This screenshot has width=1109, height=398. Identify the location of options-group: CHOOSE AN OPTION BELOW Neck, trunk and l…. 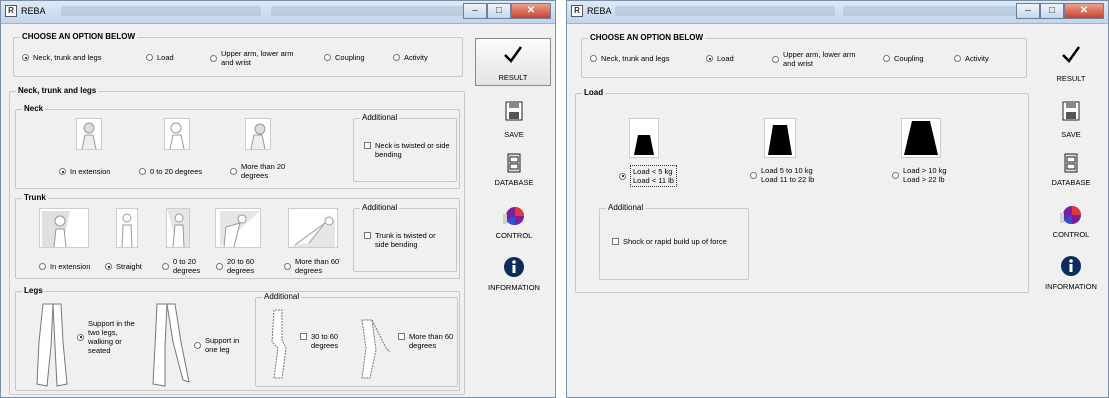
(804, 55).